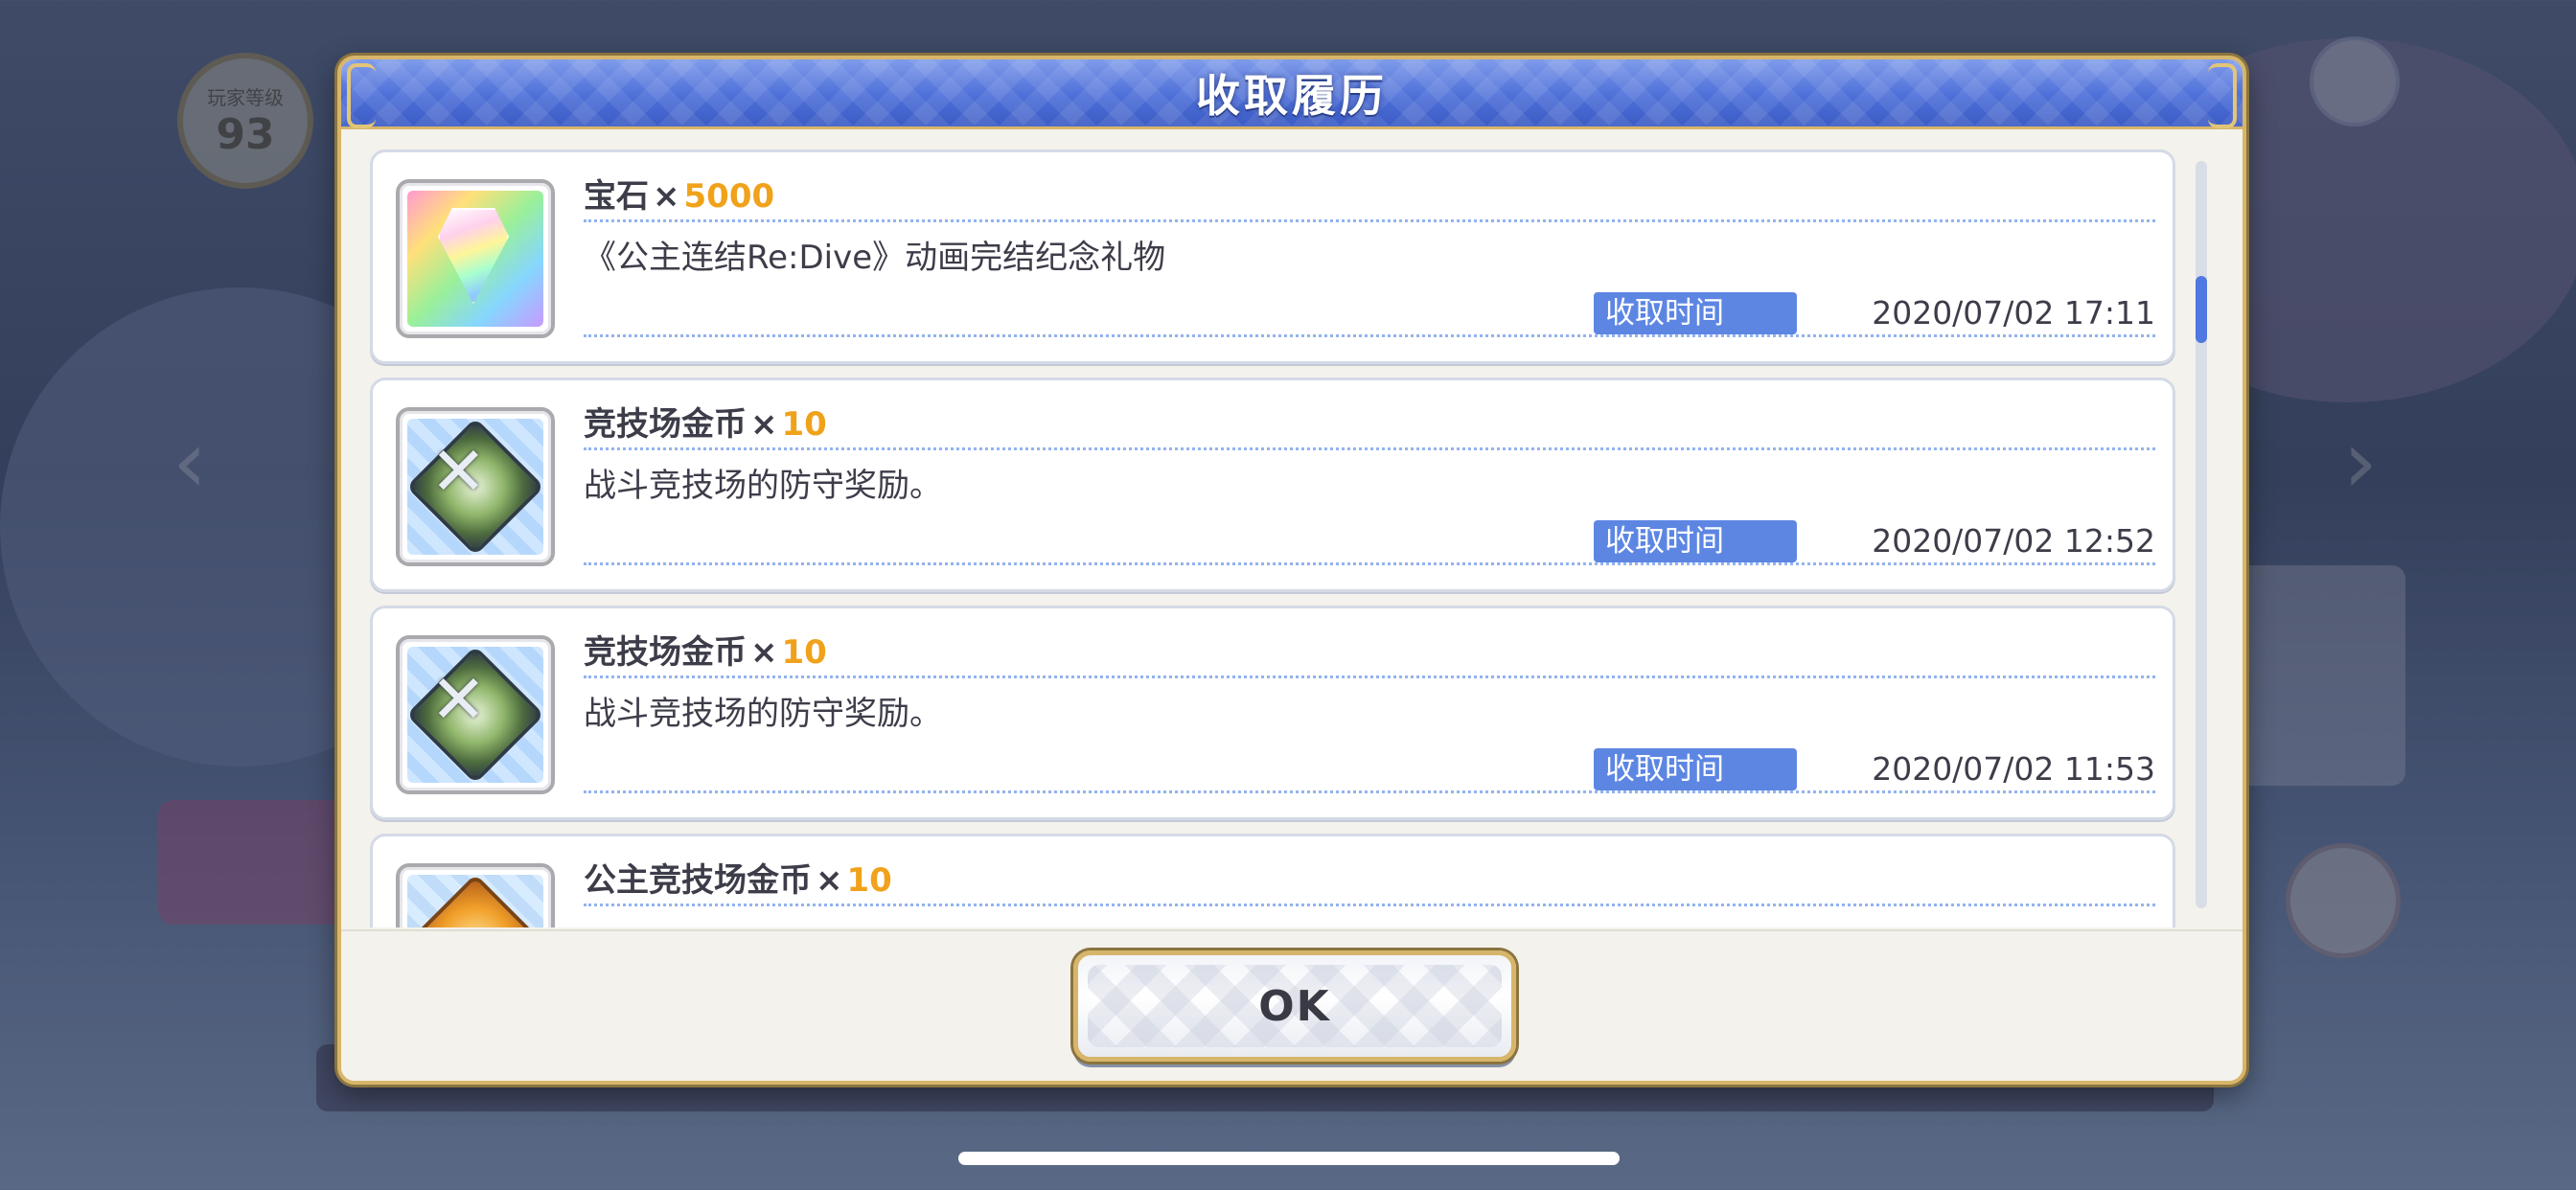 This screenshot has height=1190, width=2576. I want to click on dialog-title-bar: 收取履历, so click(1291, 94).